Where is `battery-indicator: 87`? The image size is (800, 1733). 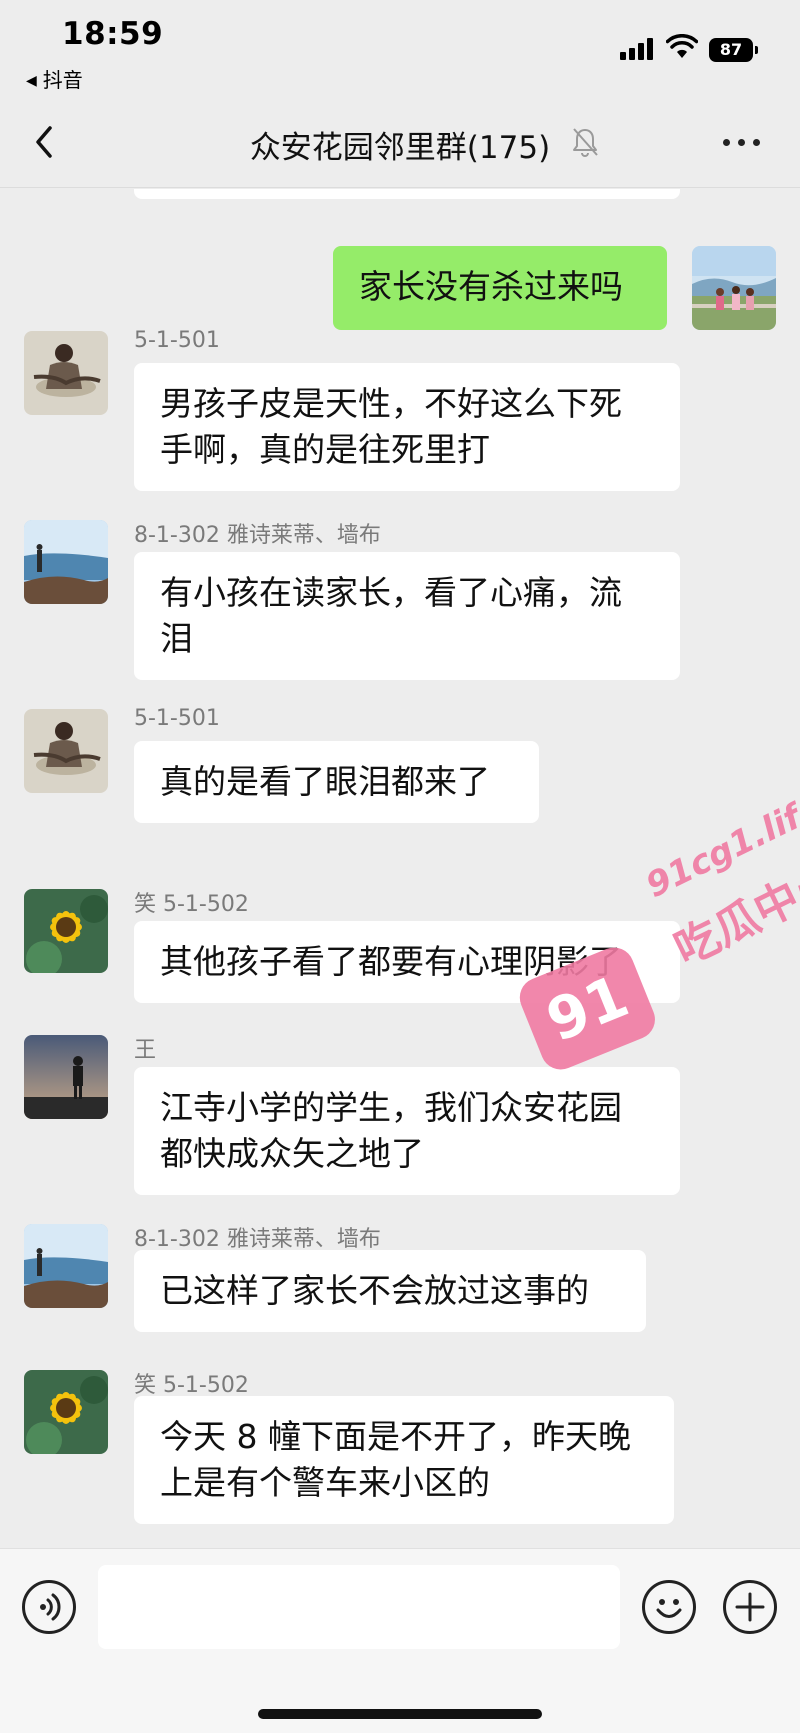 battery-indicator: 87 is located at coordinates (734, 50).